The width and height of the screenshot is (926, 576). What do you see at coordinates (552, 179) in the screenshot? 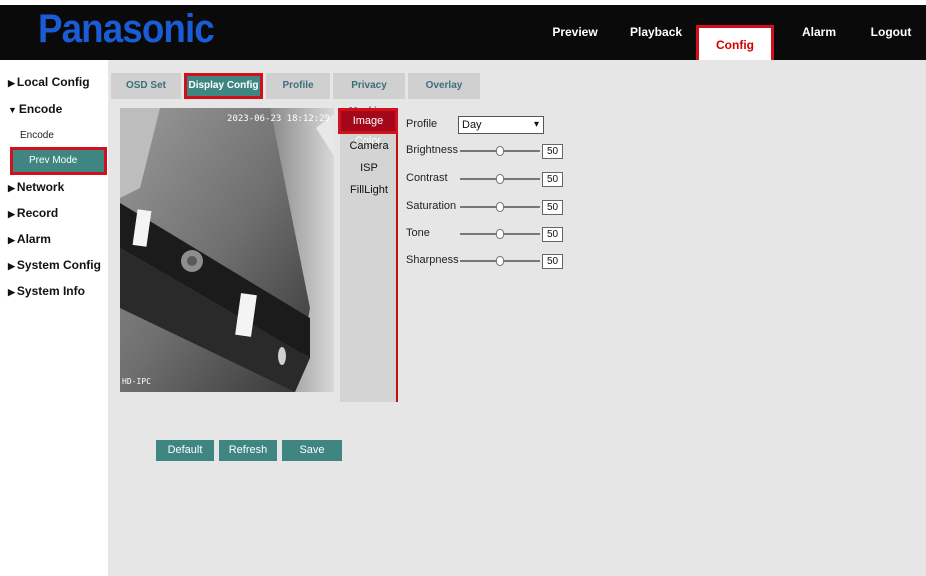
I see `contrast-value: 50` at bounding box center [552, 179].